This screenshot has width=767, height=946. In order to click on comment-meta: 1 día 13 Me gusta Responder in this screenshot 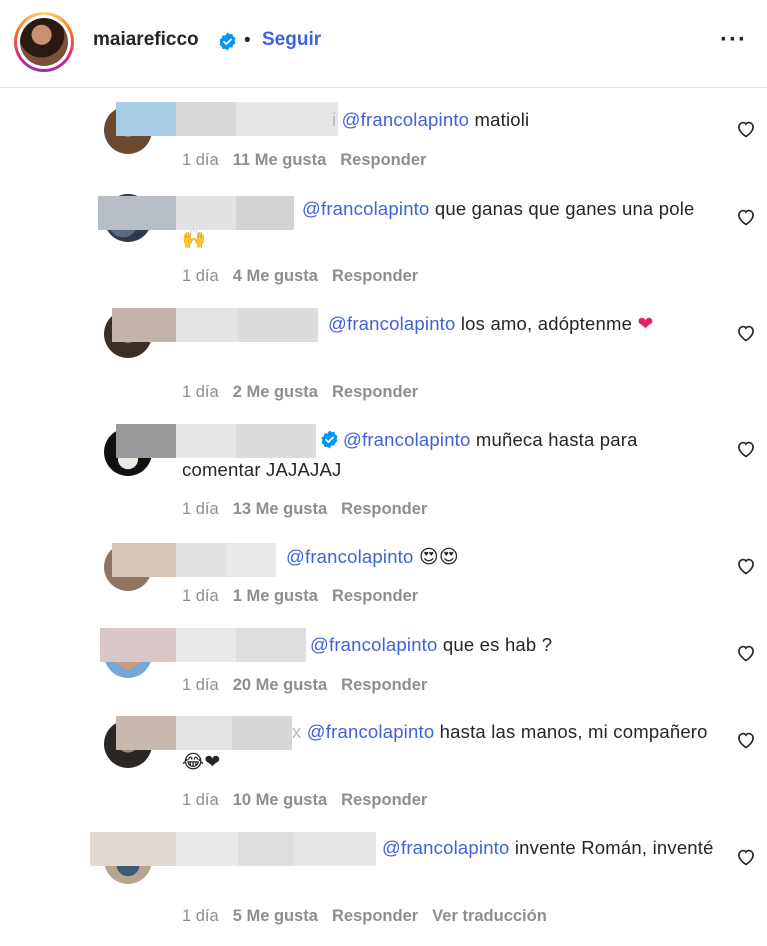, I will do `click(311, 509)`.